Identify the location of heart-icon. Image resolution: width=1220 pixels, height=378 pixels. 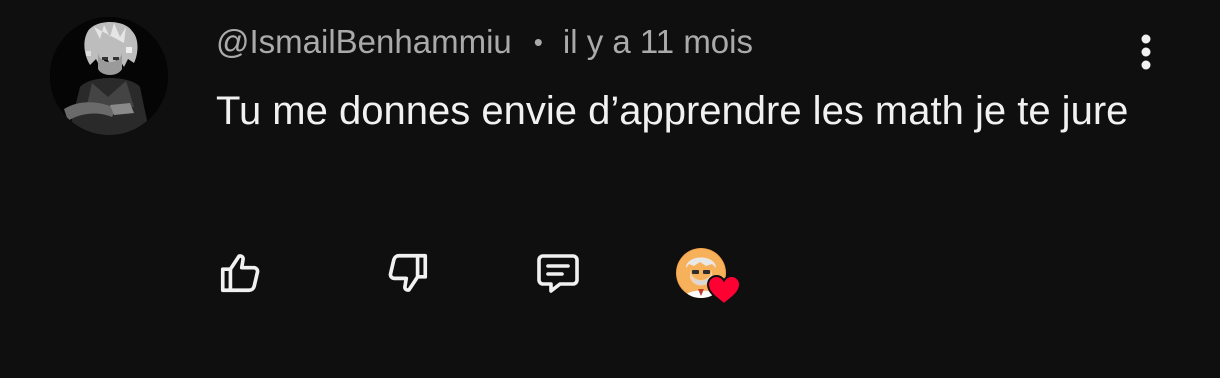
(724, 290).